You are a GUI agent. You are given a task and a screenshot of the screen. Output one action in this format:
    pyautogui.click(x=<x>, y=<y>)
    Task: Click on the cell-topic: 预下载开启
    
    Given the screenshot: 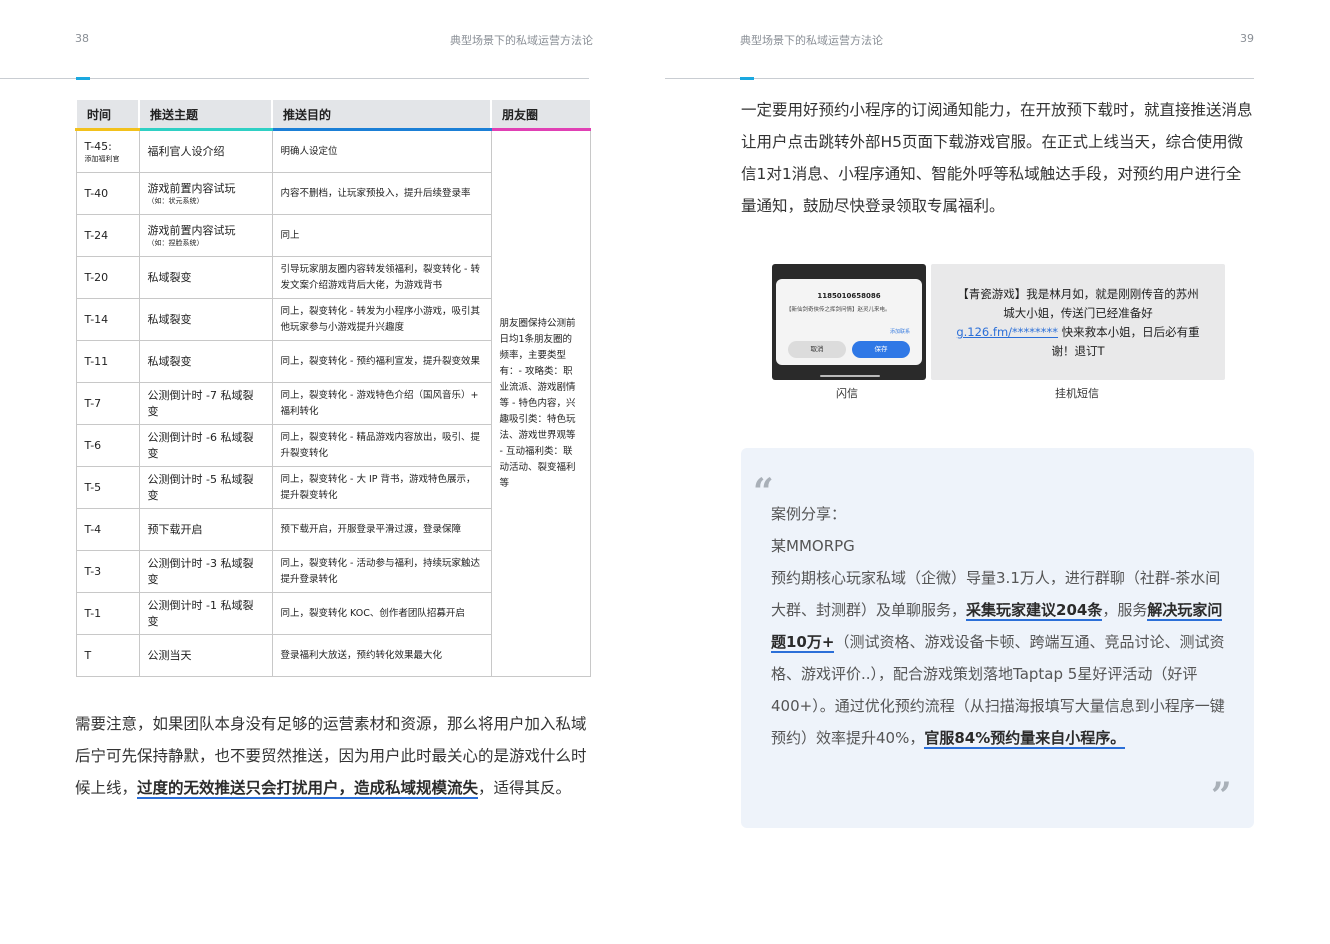 What is the action you would take?
    pyautogui.click(x=205, y=529)
    